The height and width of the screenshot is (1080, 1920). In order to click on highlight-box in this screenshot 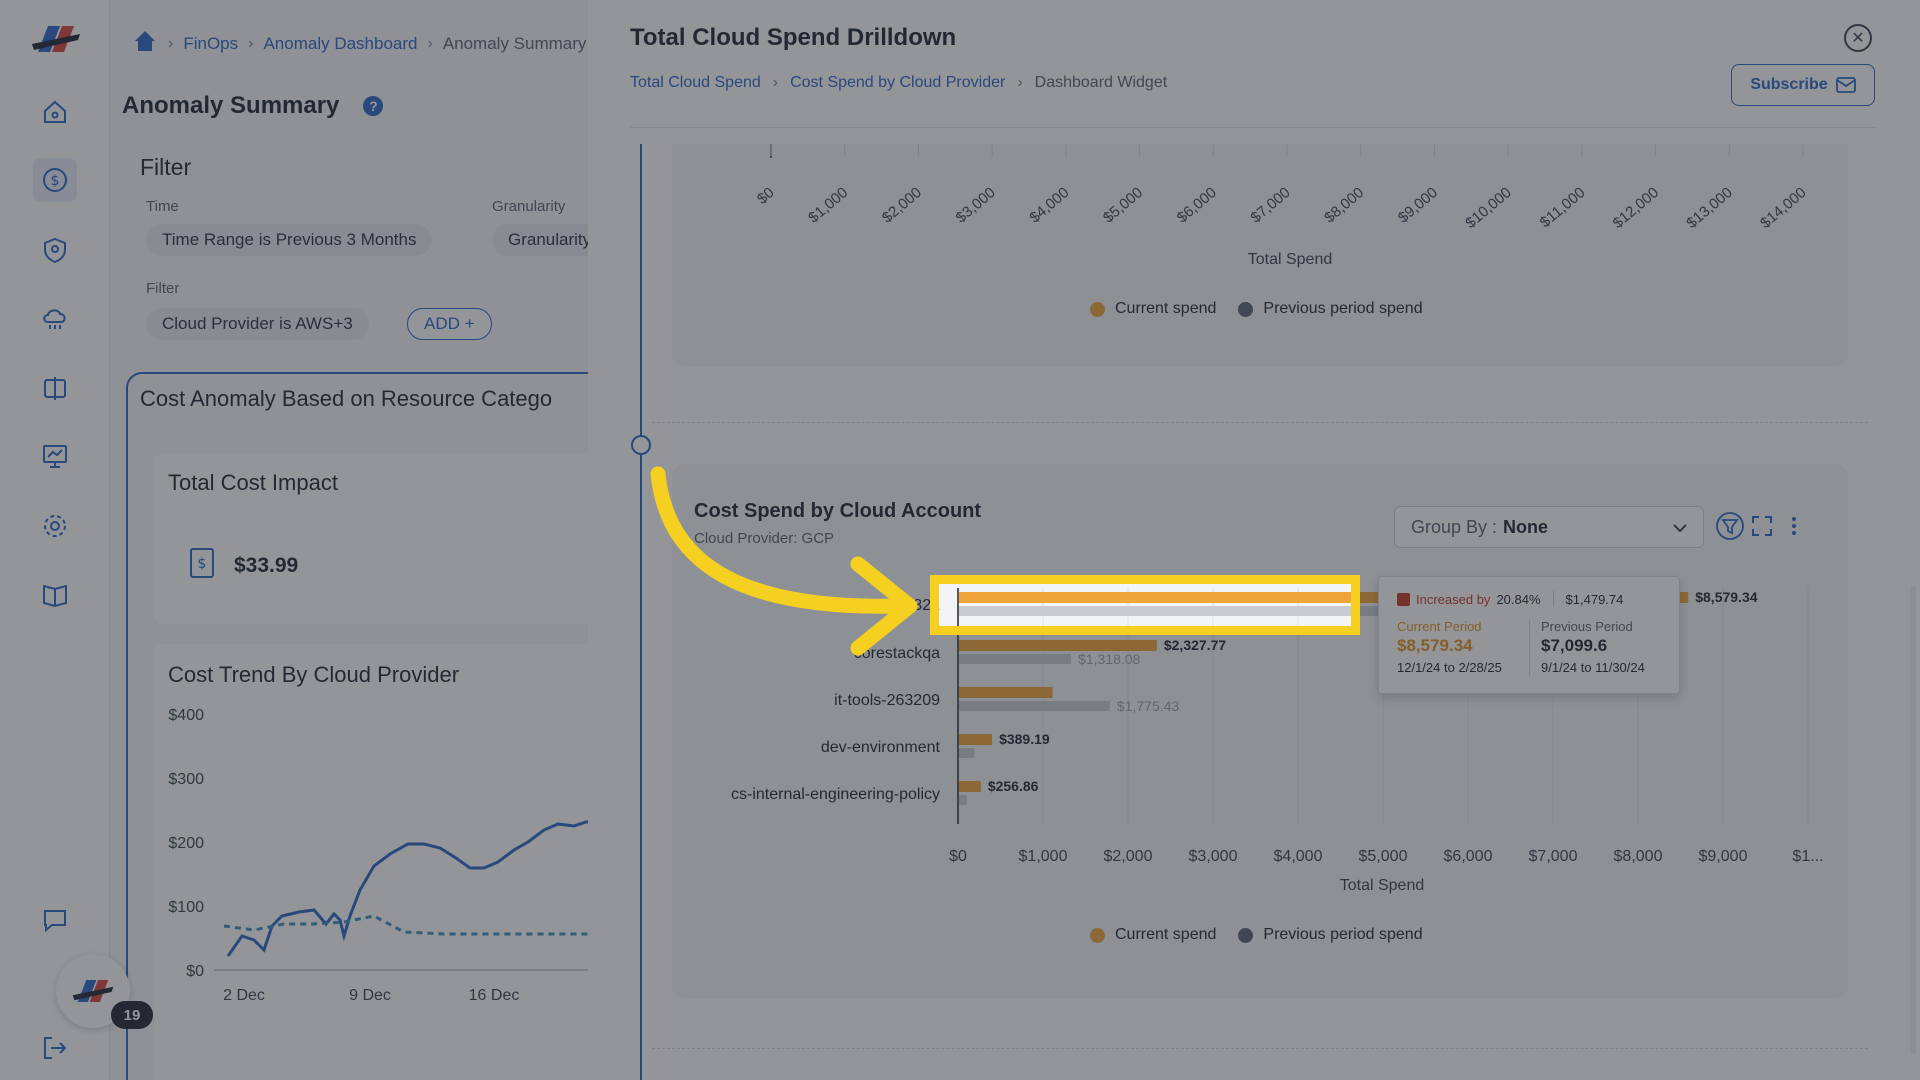, I will do `click(1145, 605)`.